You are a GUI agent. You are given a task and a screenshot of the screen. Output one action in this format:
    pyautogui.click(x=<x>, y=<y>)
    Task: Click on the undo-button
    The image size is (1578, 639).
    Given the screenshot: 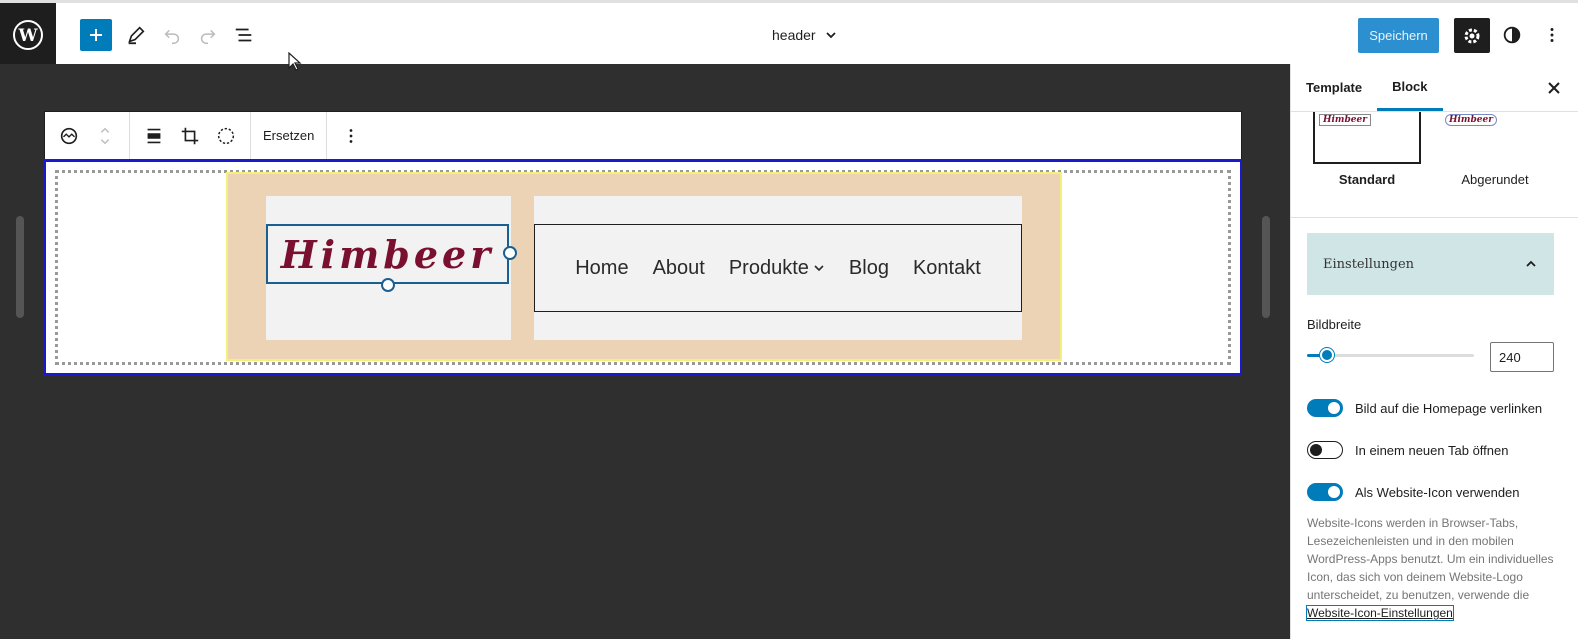 What is the action you would take?
    pyautogui.click(x=172, y=35)
    